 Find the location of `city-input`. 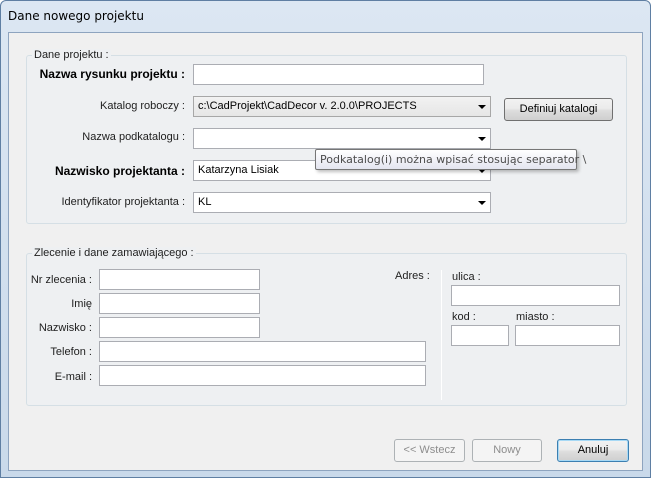

city-input is located at coordinates (567, 335).